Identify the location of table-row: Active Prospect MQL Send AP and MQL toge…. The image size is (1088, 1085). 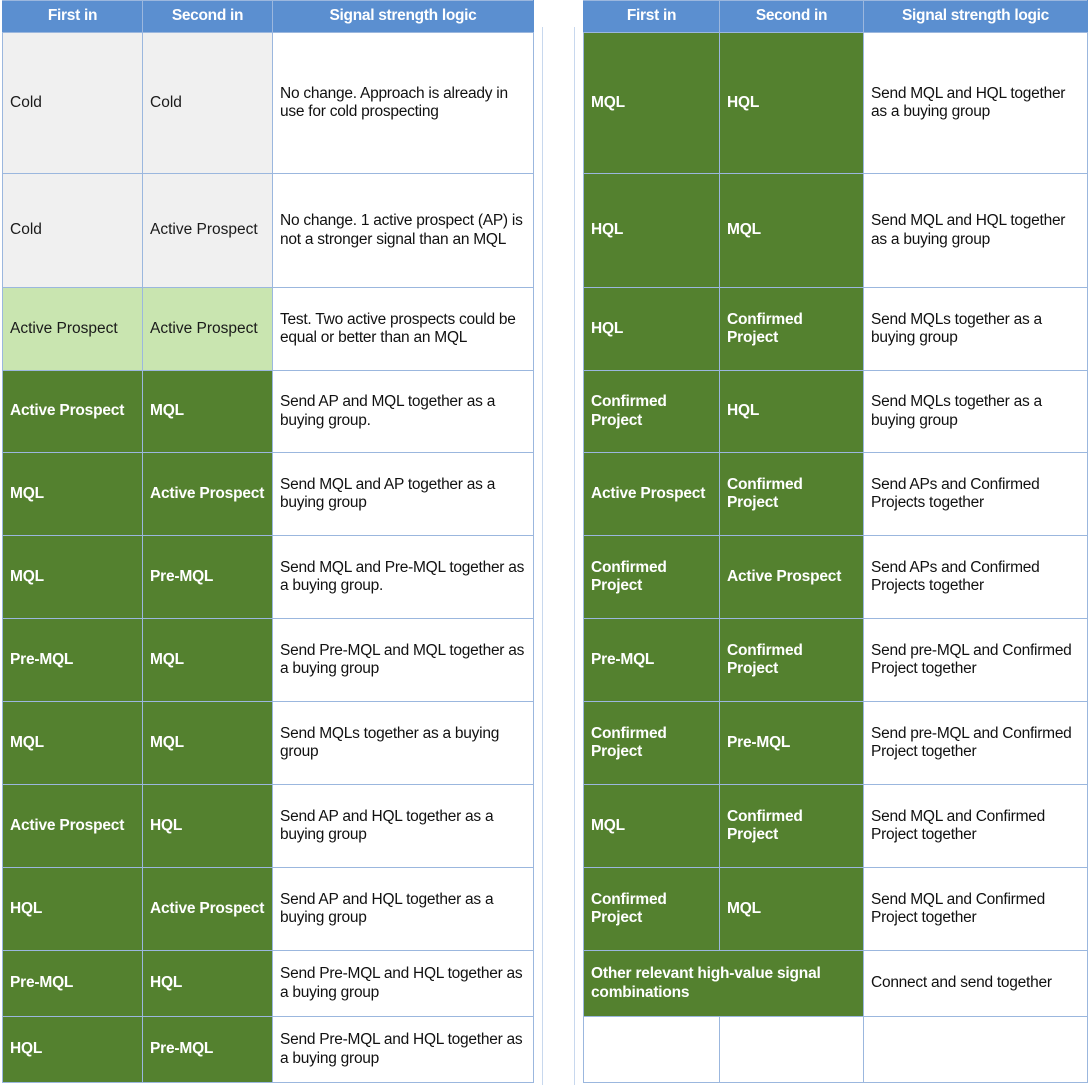
(268, 411).